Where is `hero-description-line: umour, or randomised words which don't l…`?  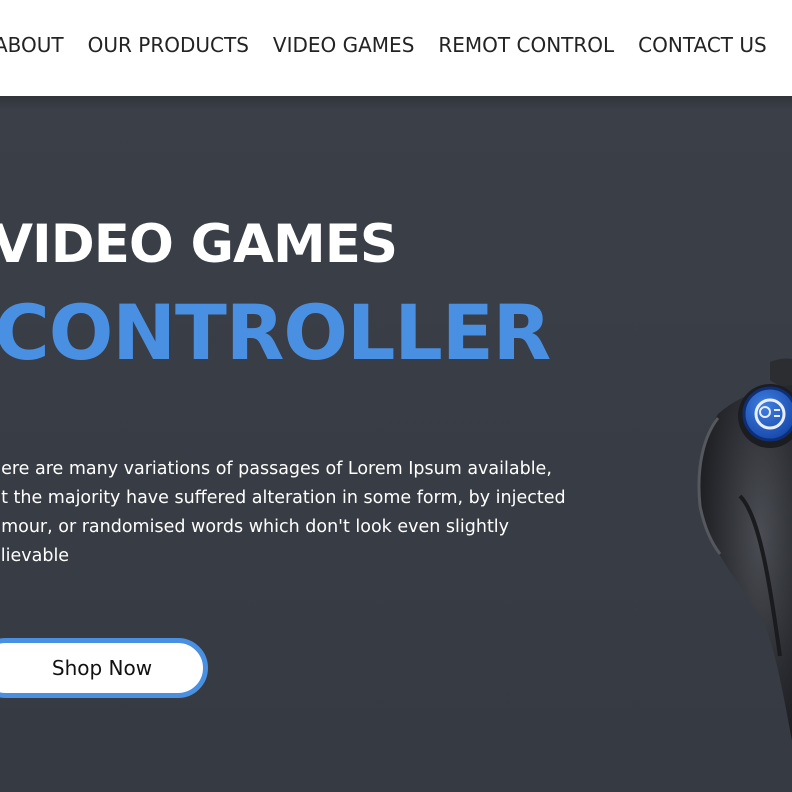
hero-description-line: umour, or randomised words which don't l… is located at coordinates (255, 527).